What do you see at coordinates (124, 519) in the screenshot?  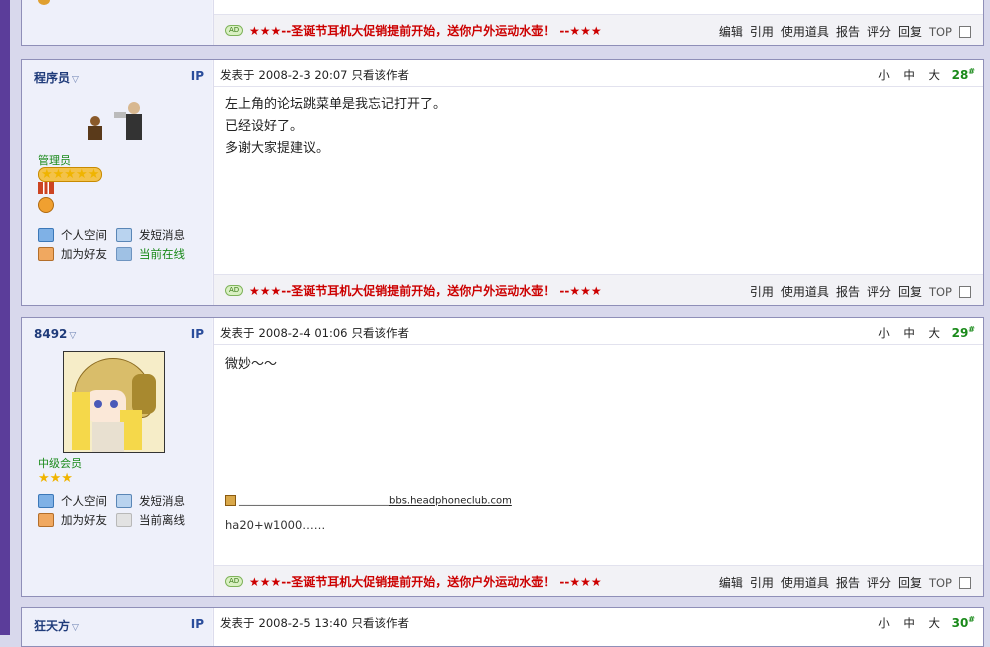 I see `offline-icon` at bounding box center [124, 519].